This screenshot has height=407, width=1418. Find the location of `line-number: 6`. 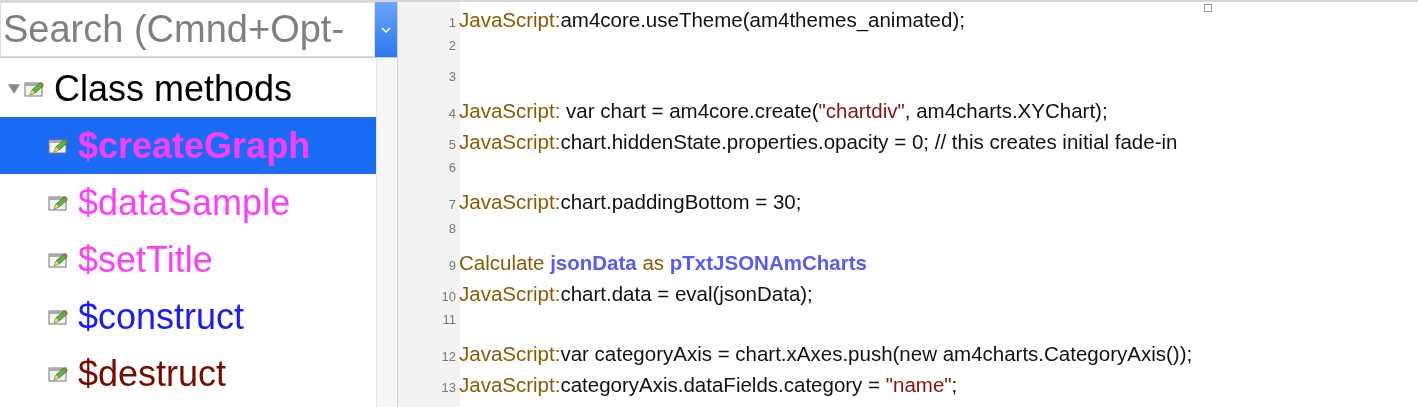

line-number: 6 is located at coordinates (452, 167).